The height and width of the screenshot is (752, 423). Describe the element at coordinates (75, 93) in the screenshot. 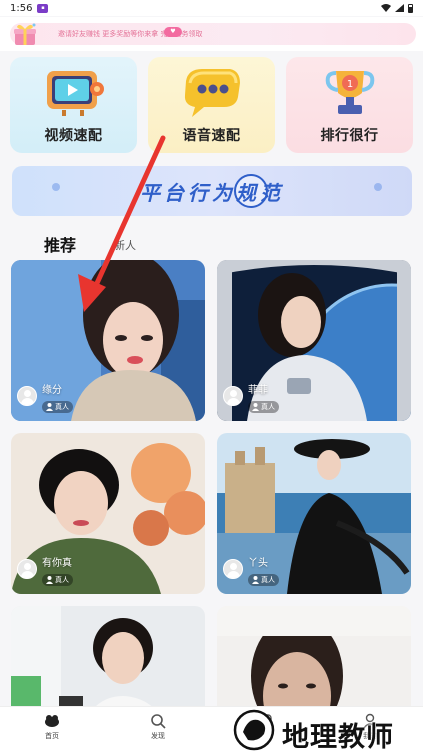

I see `tv-icon` at that location.